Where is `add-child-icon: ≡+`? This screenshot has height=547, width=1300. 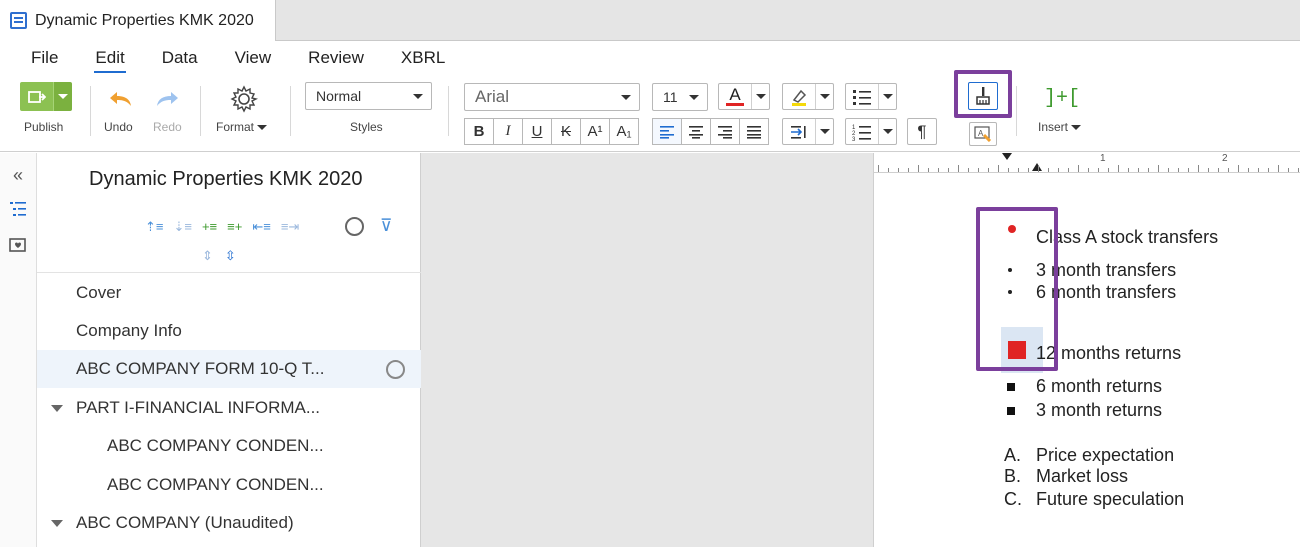
add-child-icon: ≡+ is located at coordinates (234, 227).